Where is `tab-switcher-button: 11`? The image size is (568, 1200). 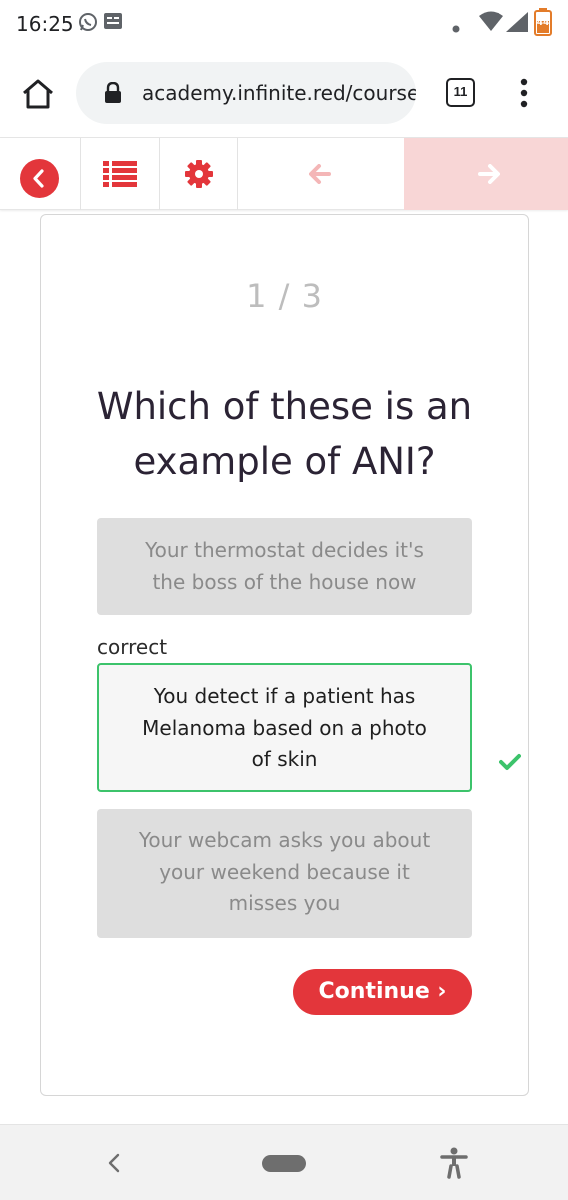
tab-switcher-button: 11 is located at coordinates (460, 92).